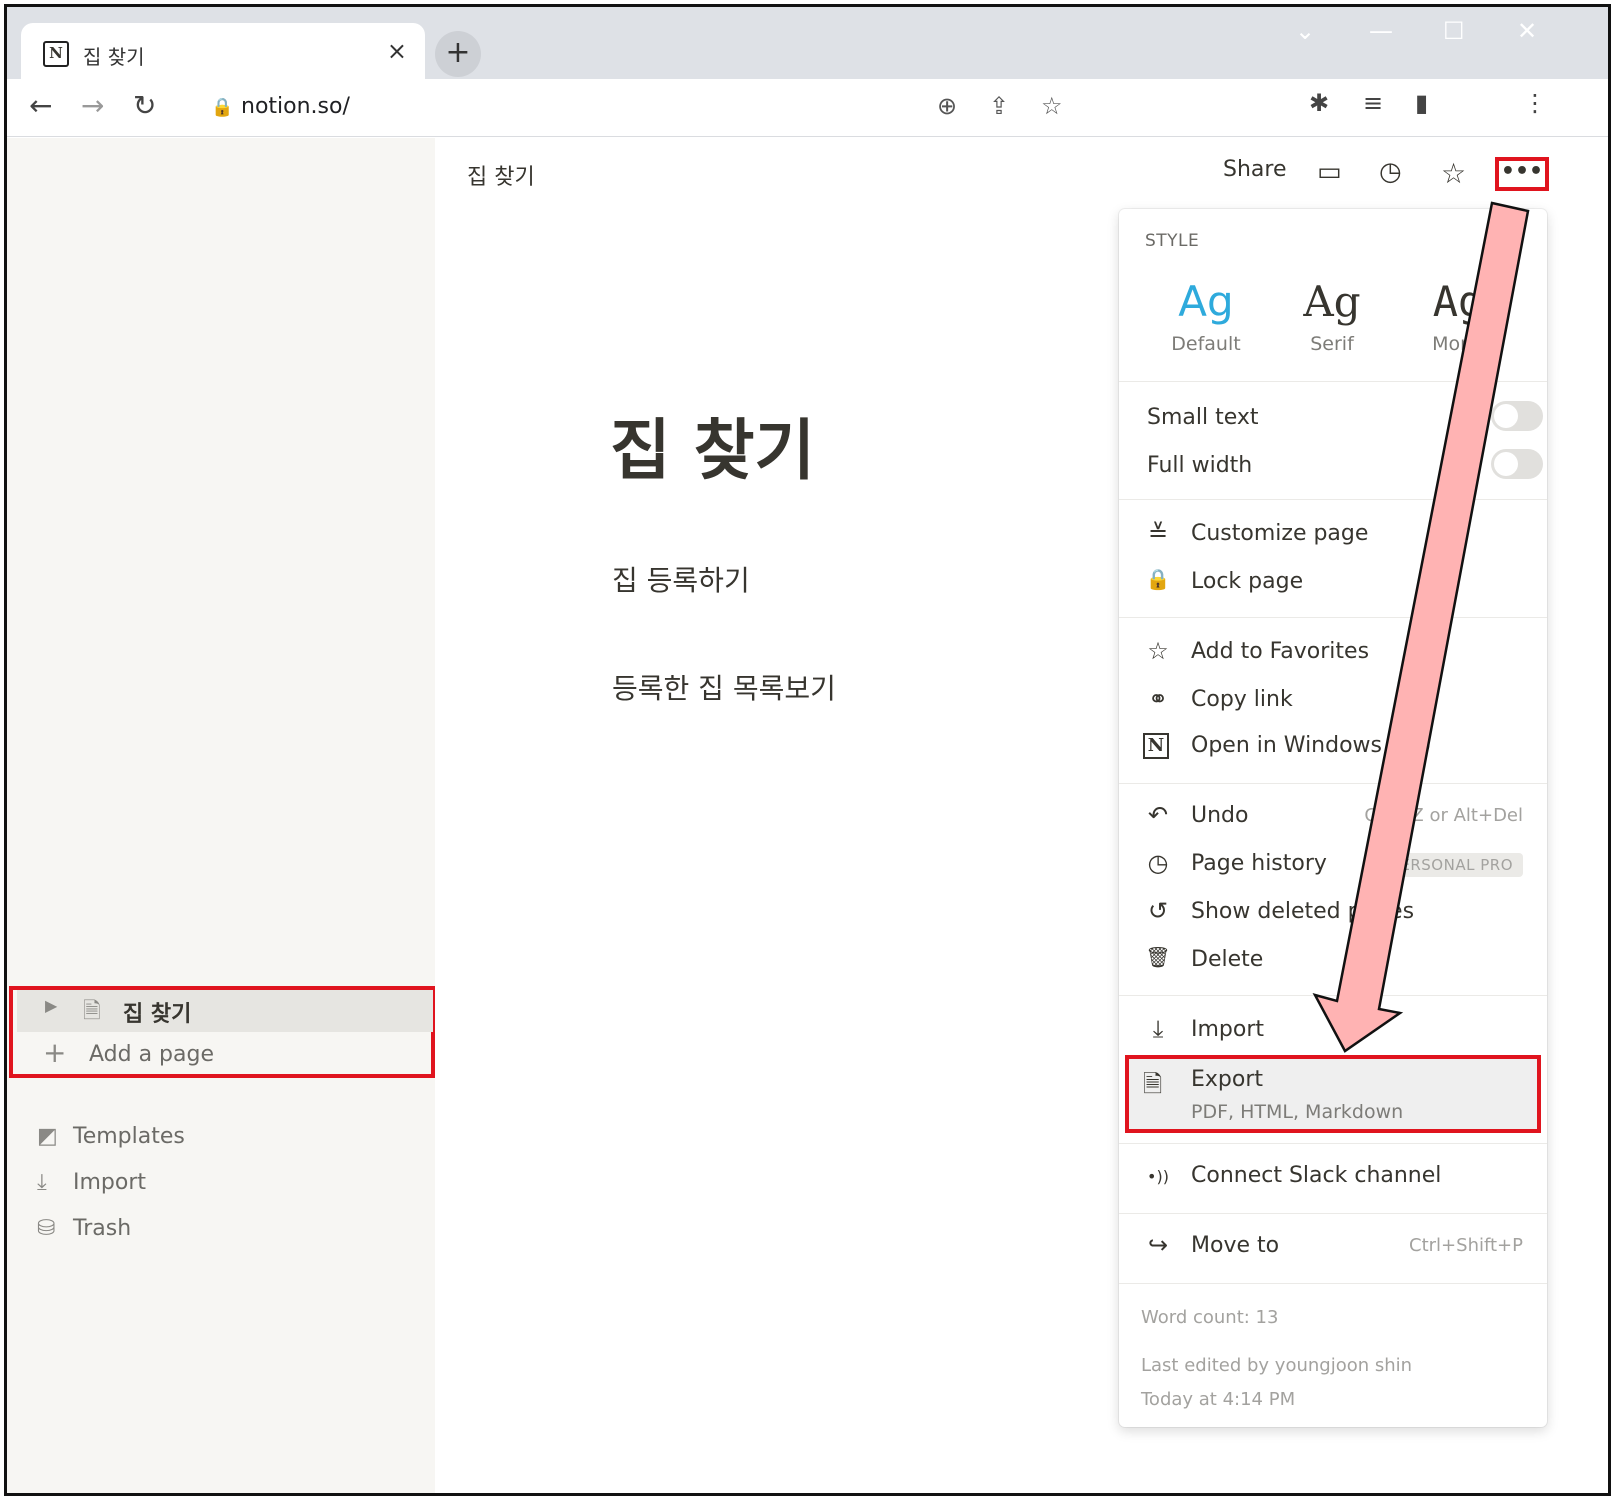  Describe the element at coordinates (1158, 911) in the screenshot. I see `restore-icon: ↺` at that location.